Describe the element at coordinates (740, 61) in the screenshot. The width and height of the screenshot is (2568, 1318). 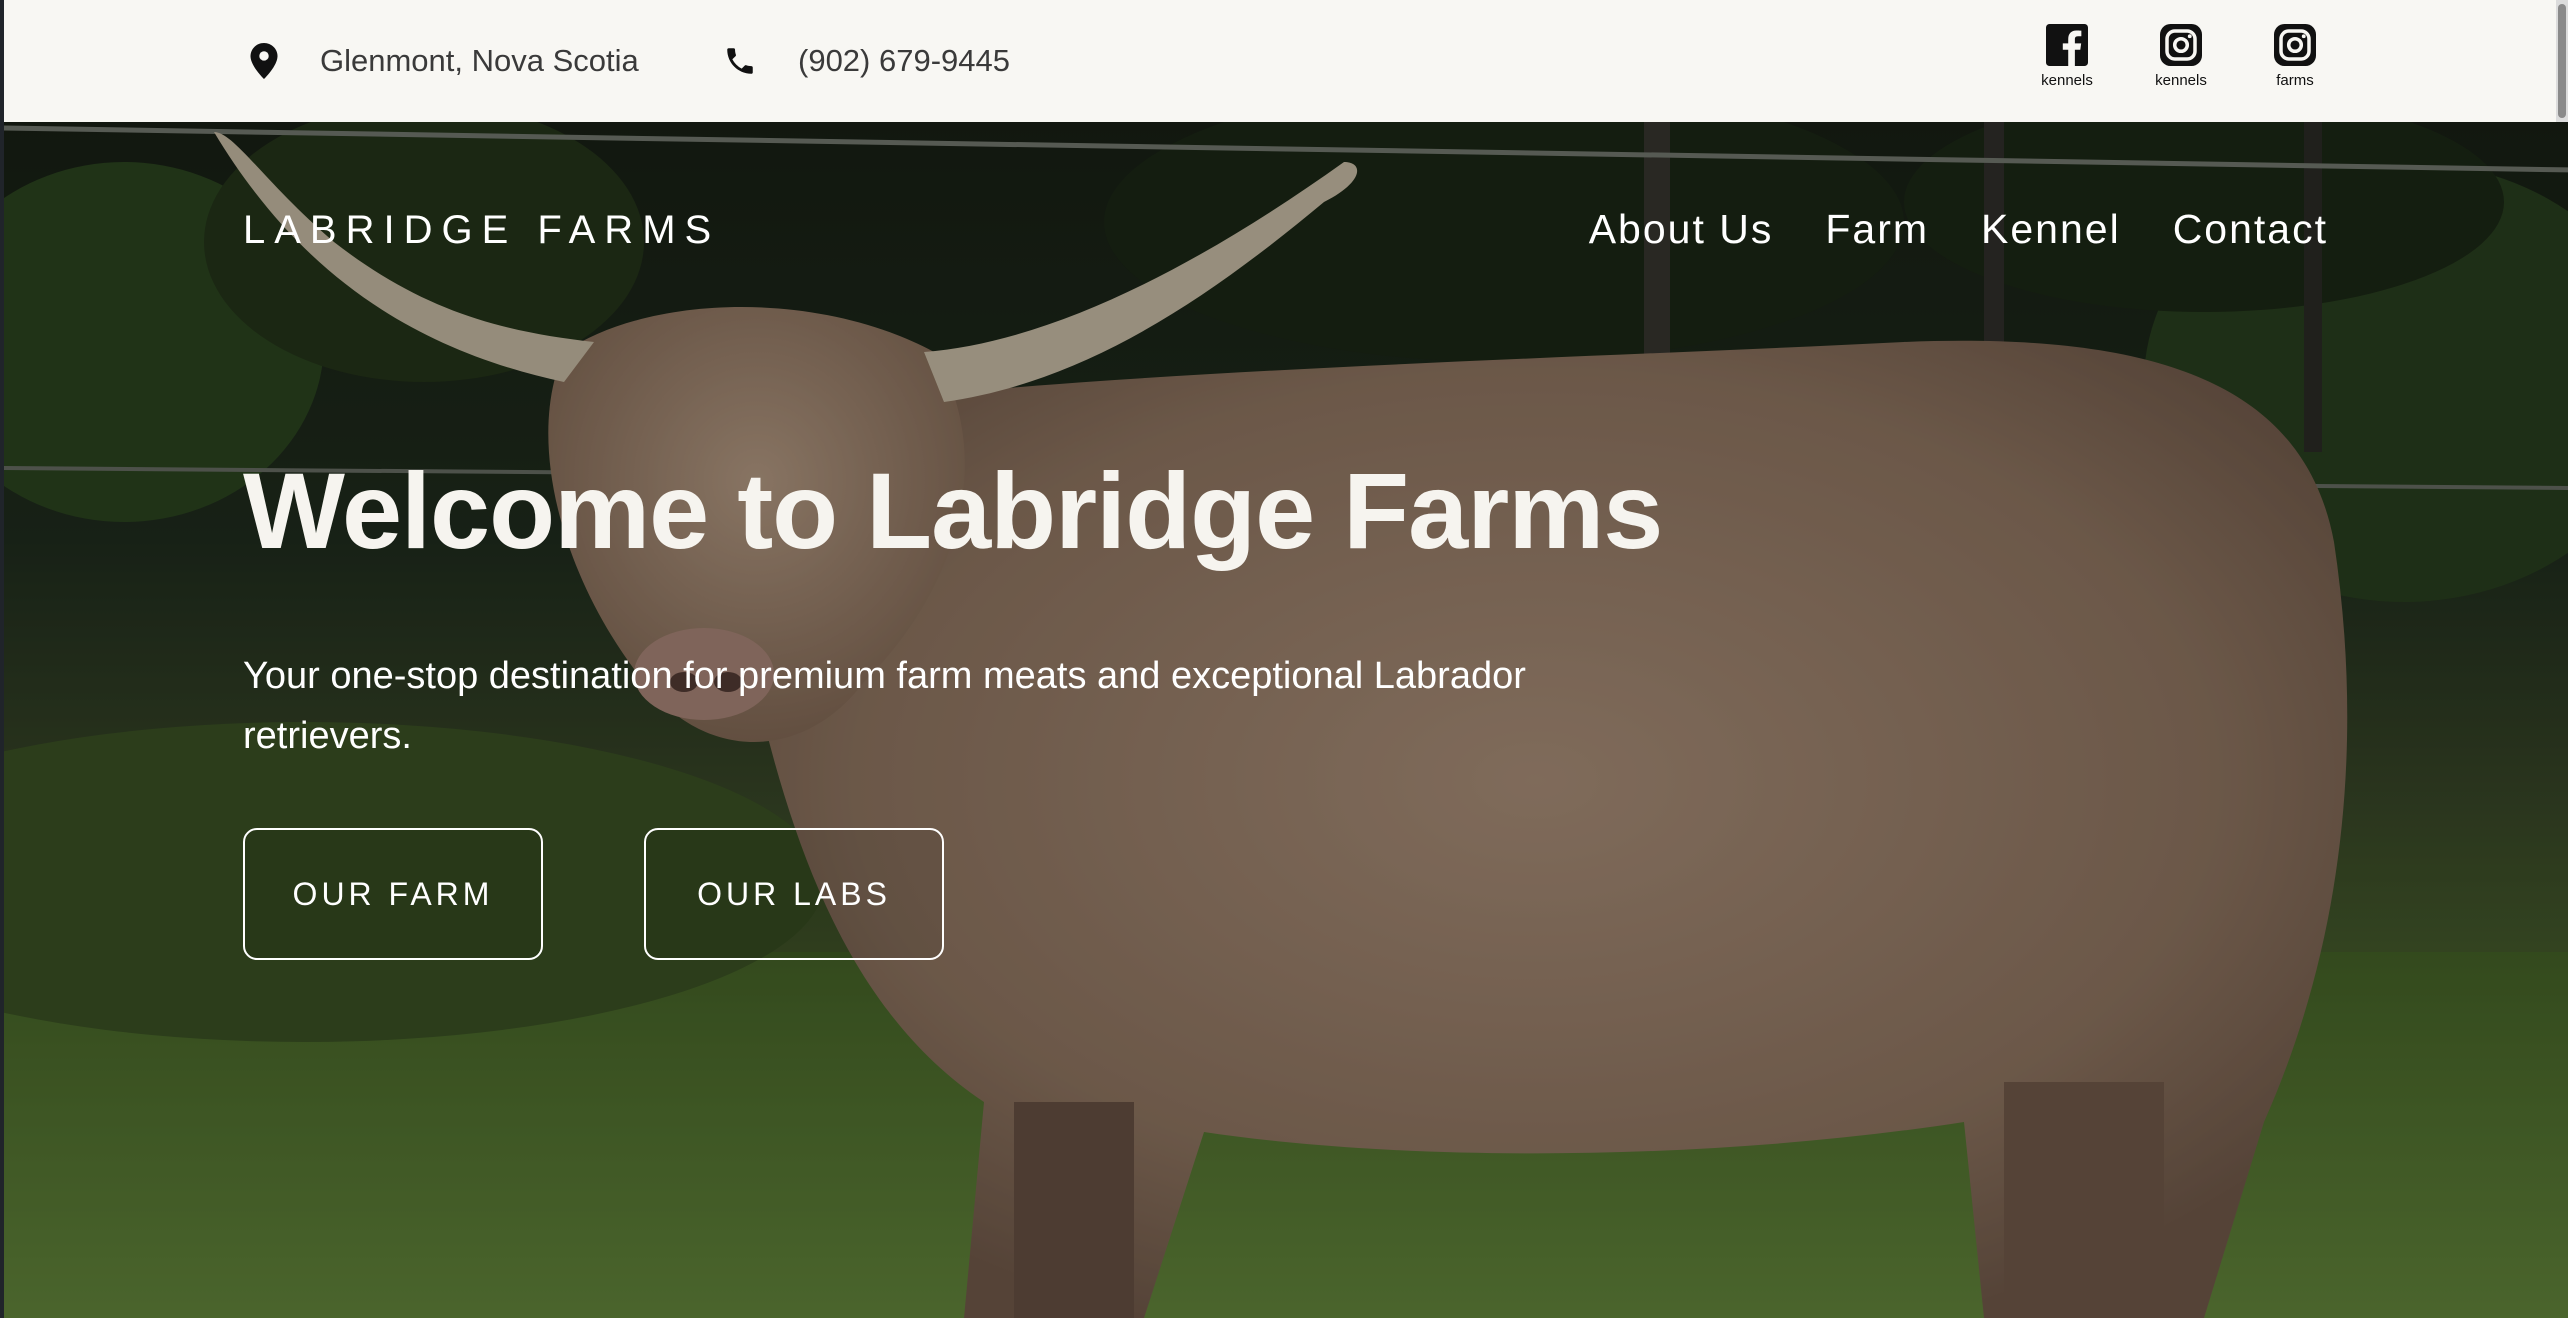
I see `phone-icon` at that location.